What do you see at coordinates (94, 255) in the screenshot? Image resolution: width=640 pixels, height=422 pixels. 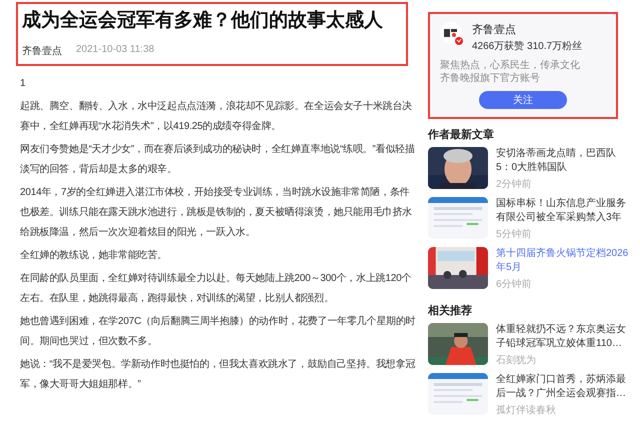 I see `article-paragraph: 全红婵的教练说，她非常能吃苦。` at bounding box center [94, 255].